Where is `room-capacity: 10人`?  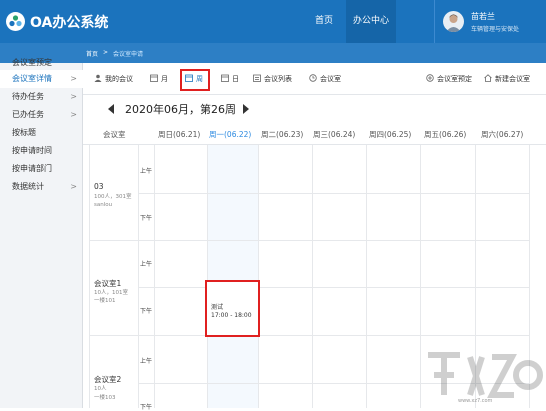 room-capacity: 10人 is located at coordinates (100, 389).